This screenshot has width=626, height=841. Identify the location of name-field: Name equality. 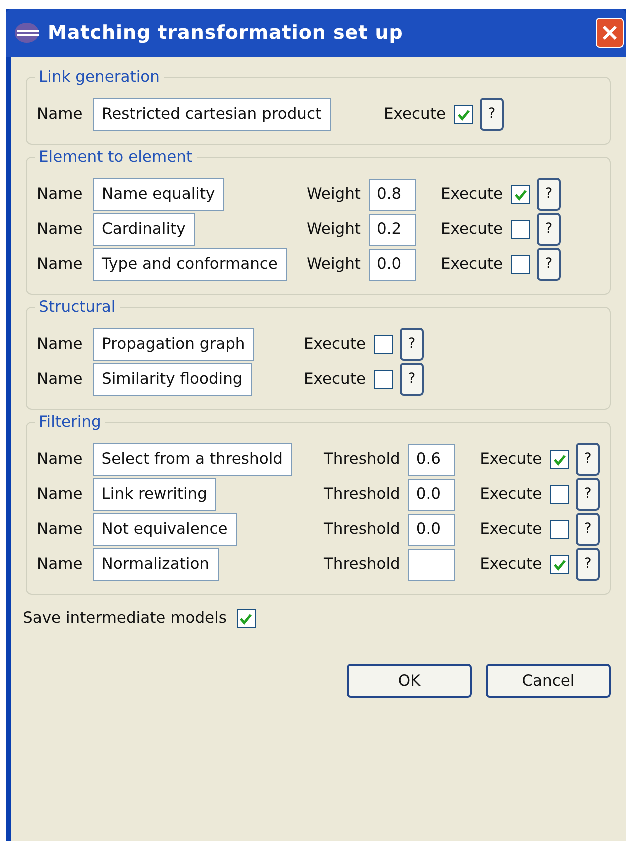
(158, 195).